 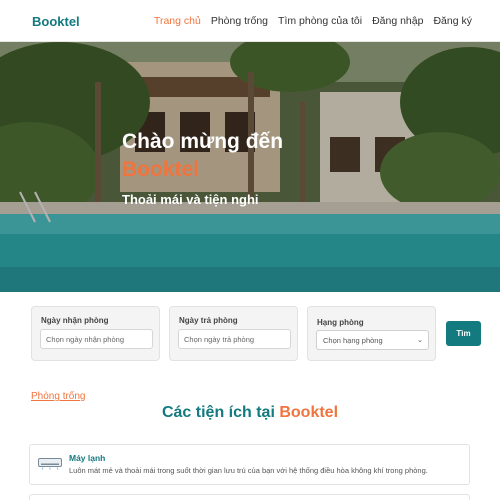 I want to click on checkin-input: Chọn ngày nhận phòng, so click(x=96, y=339).